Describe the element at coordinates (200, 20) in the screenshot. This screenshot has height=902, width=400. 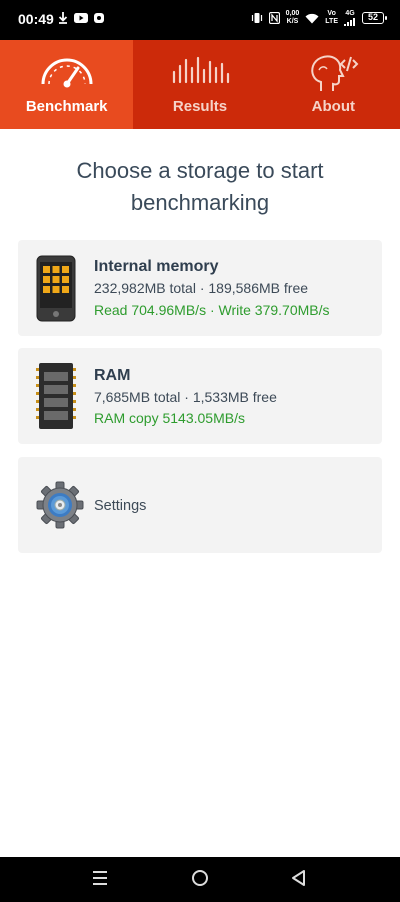
I see `status-bar: 00:49 0,00 K/S Vo LTE 4G 52` at that location.